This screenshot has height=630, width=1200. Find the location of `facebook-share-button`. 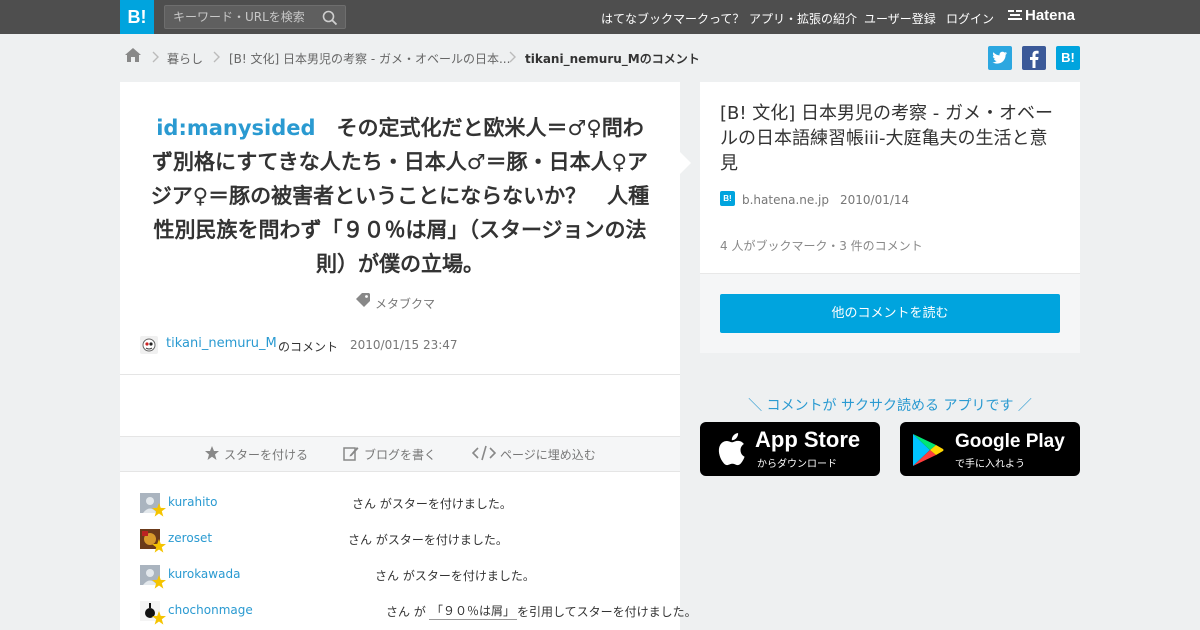

facebook-share-button is located at coordinates (1034, 58).